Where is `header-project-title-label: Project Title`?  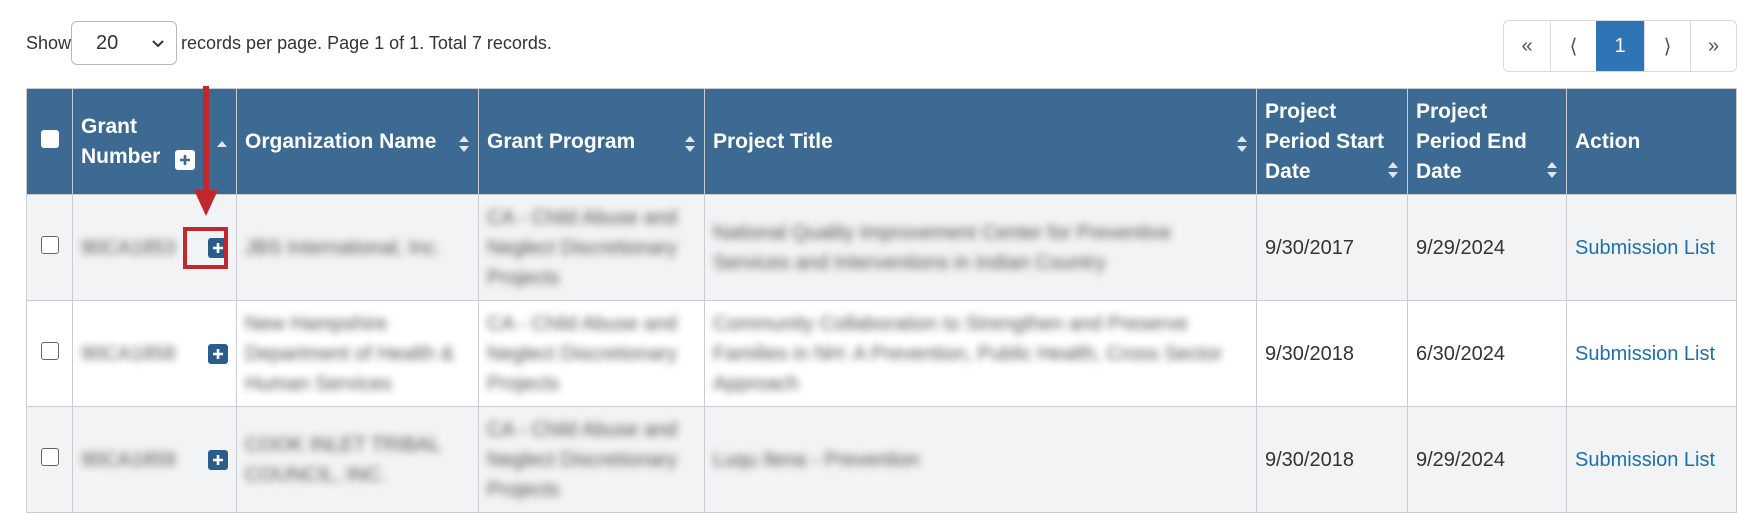 header-project-title-label: Project Title is located at coordinates (773, 141).